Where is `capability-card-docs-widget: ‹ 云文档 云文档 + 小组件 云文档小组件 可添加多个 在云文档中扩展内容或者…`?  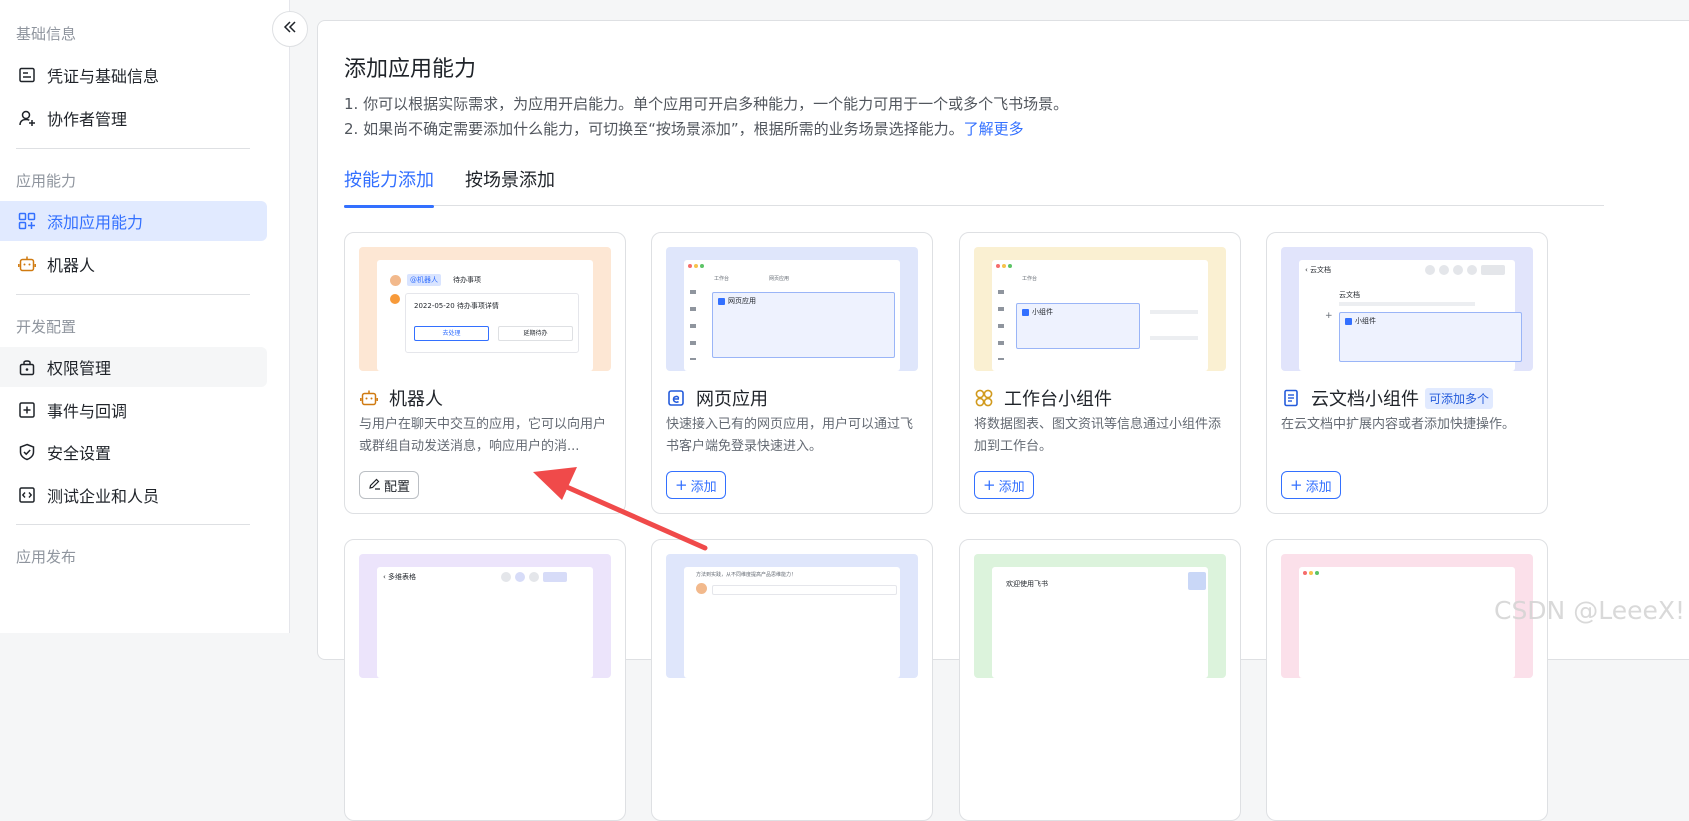
capability-card-docs-widget: ‹ 云文档 云文档 + 小组件 云文档小组件 可添加多个 在云文档中扩展内容或者… is located at coordinates (1407, 373).